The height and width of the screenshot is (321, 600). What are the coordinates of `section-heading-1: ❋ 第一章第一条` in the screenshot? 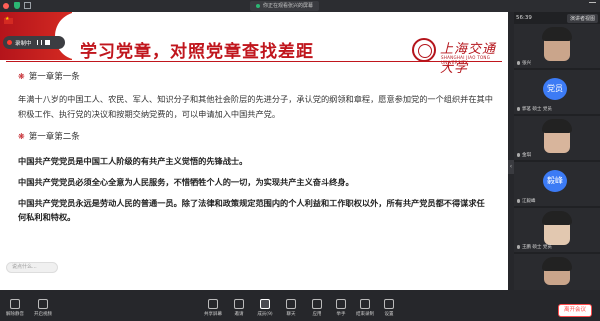 It's located at (259, 76).